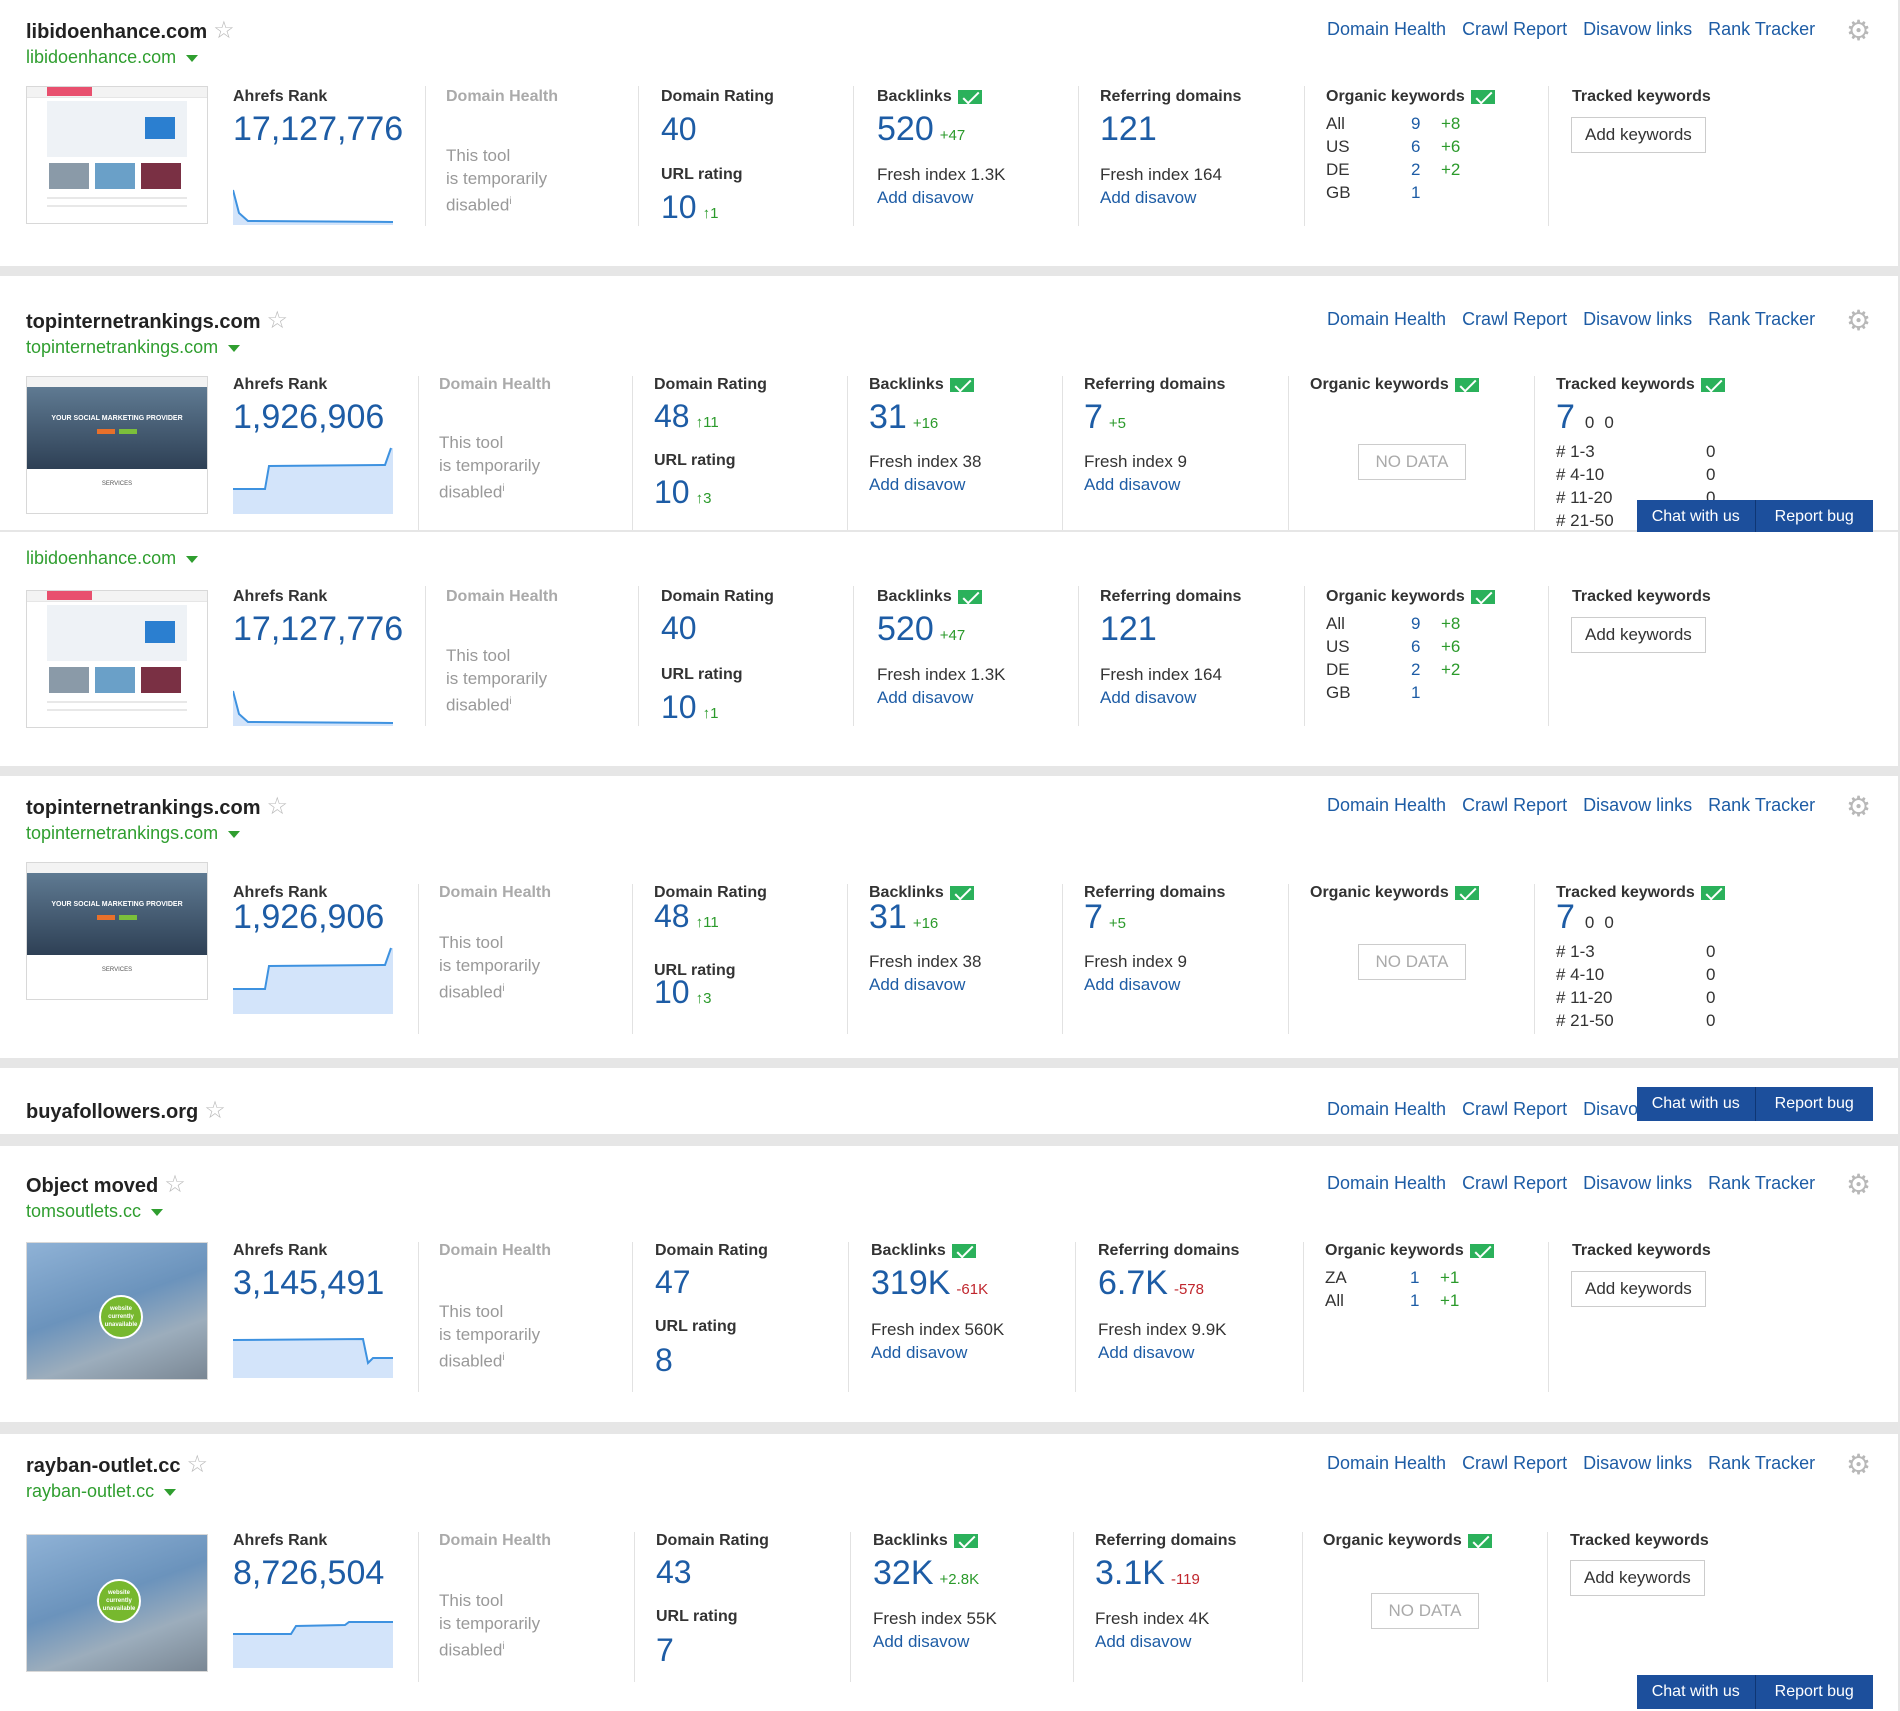  Describe the element at coordinates (126, 1110) in the screenshot. I see `site-title: buyafollowers.org ☆` at that location.